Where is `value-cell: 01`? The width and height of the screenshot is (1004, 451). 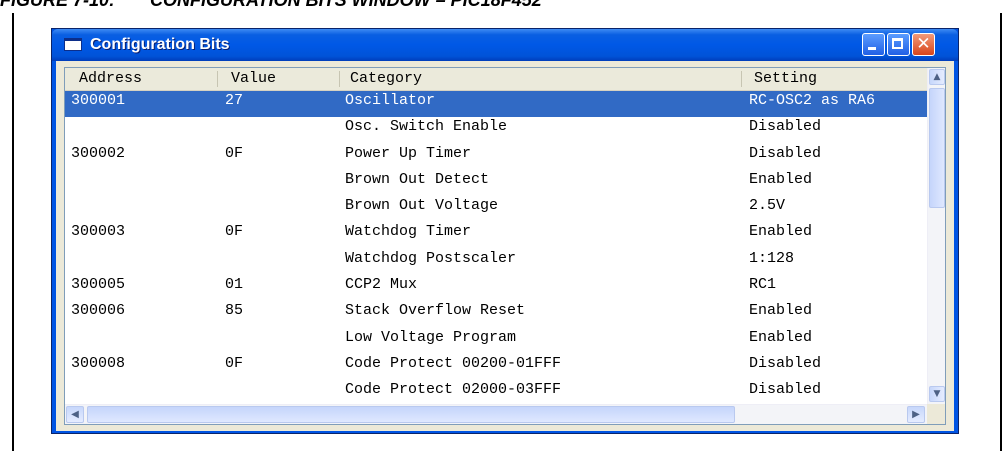
value-cell: 01 is located at coordinates (234, 285).